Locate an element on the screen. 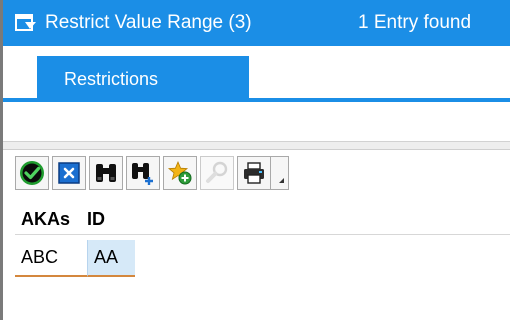 This screenshot has height=320, width=510. continue-button is located at coordinates (32, 173).